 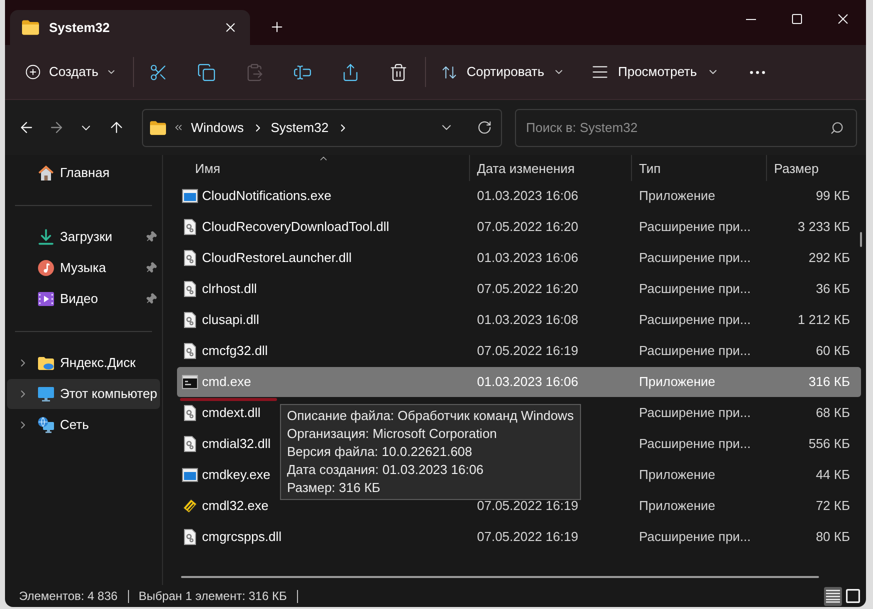 I want to click on clipboard-icon, so click(x=254, y=72).